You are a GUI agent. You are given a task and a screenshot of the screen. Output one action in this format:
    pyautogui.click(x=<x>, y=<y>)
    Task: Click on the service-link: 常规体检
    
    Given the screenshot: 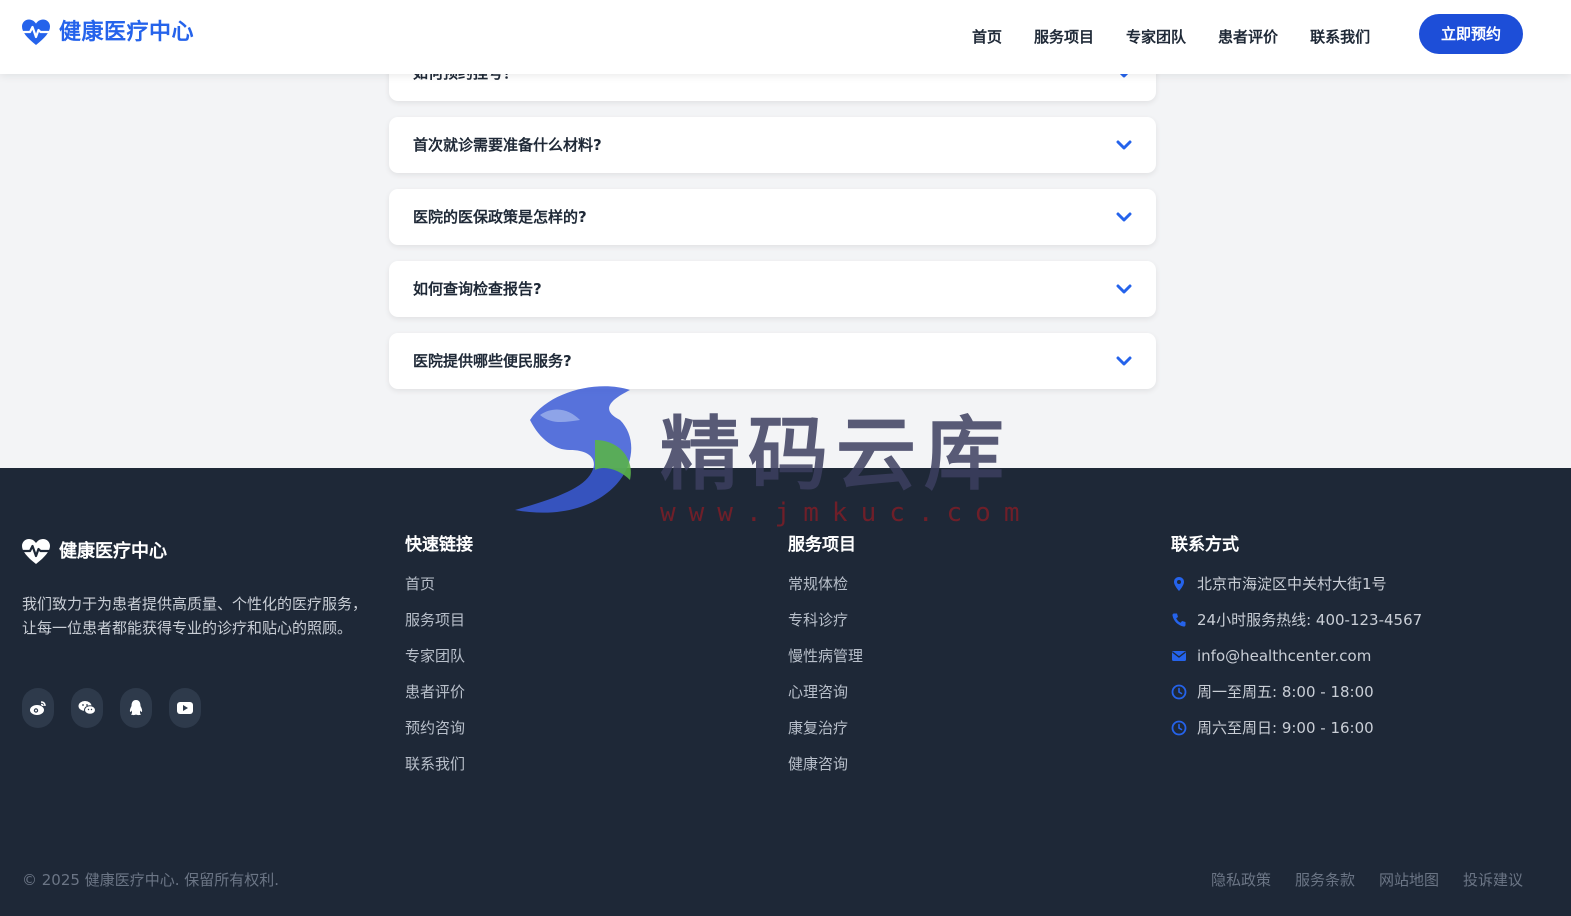 What is the action you would take?
    pyautogui.click(x=825, y=584)
    